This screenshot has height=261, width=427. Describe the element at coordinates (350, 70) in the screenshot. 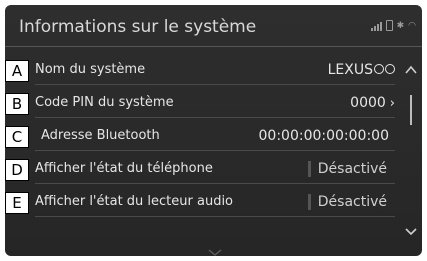

I see `system-name-text: LEXUS` at that location.